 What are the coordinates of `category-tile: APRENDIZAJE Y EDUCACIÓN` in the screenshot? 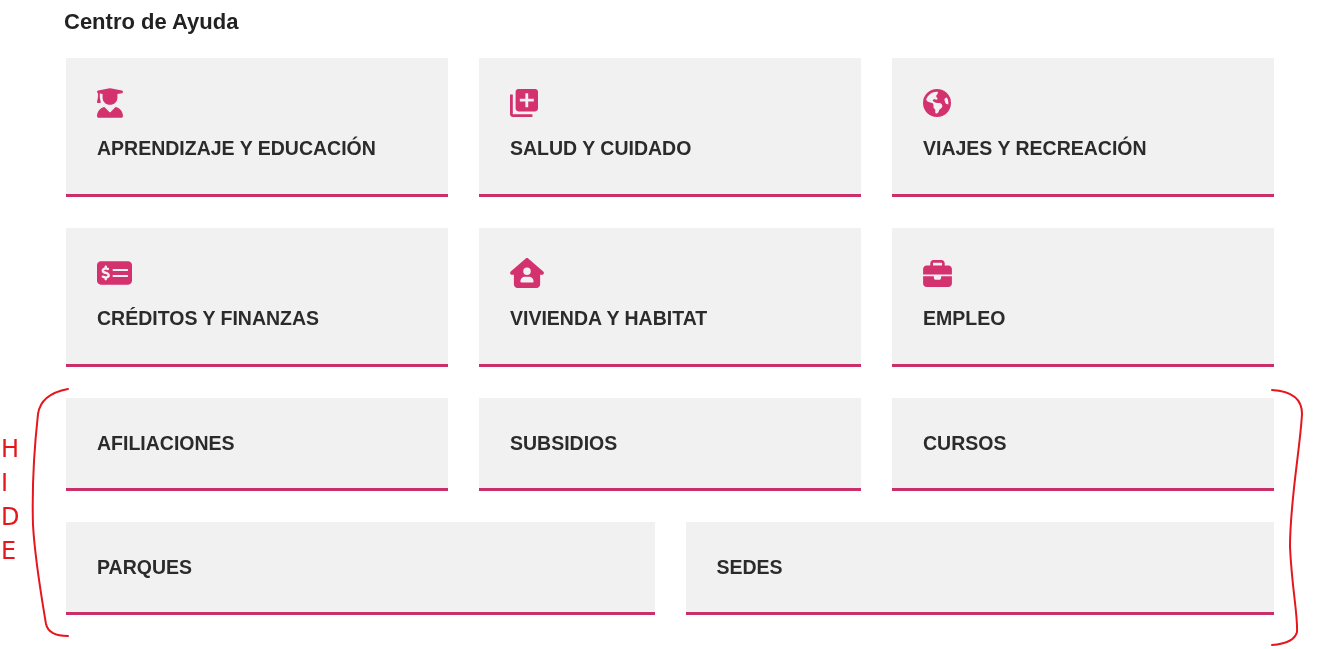 It's located at (257, 127).